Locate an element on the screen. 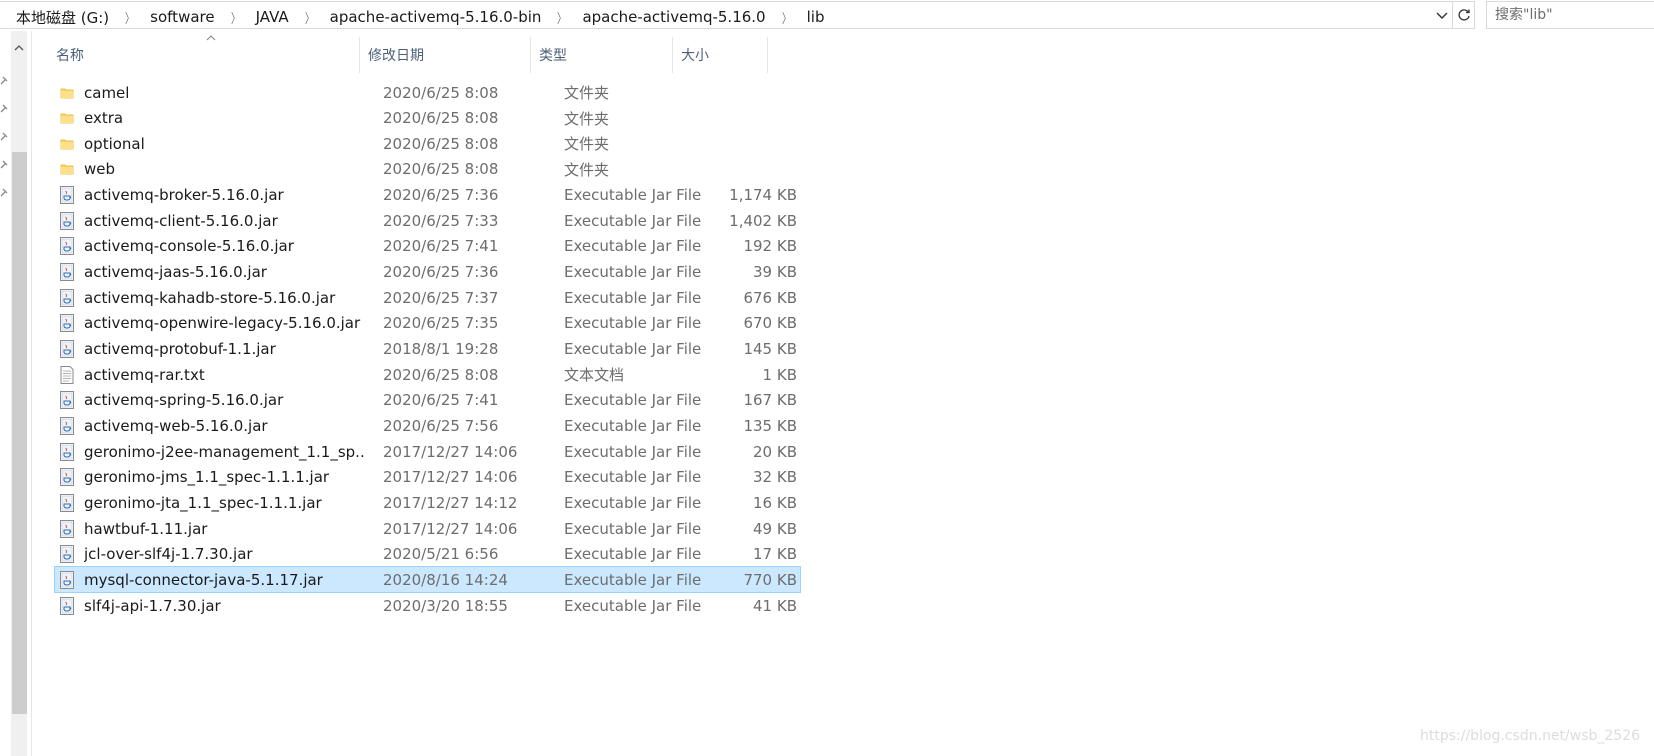 The image size is (1654, 756). file-name: activemq-protobuf-1.1.jar is located at coordinates (180, 349).